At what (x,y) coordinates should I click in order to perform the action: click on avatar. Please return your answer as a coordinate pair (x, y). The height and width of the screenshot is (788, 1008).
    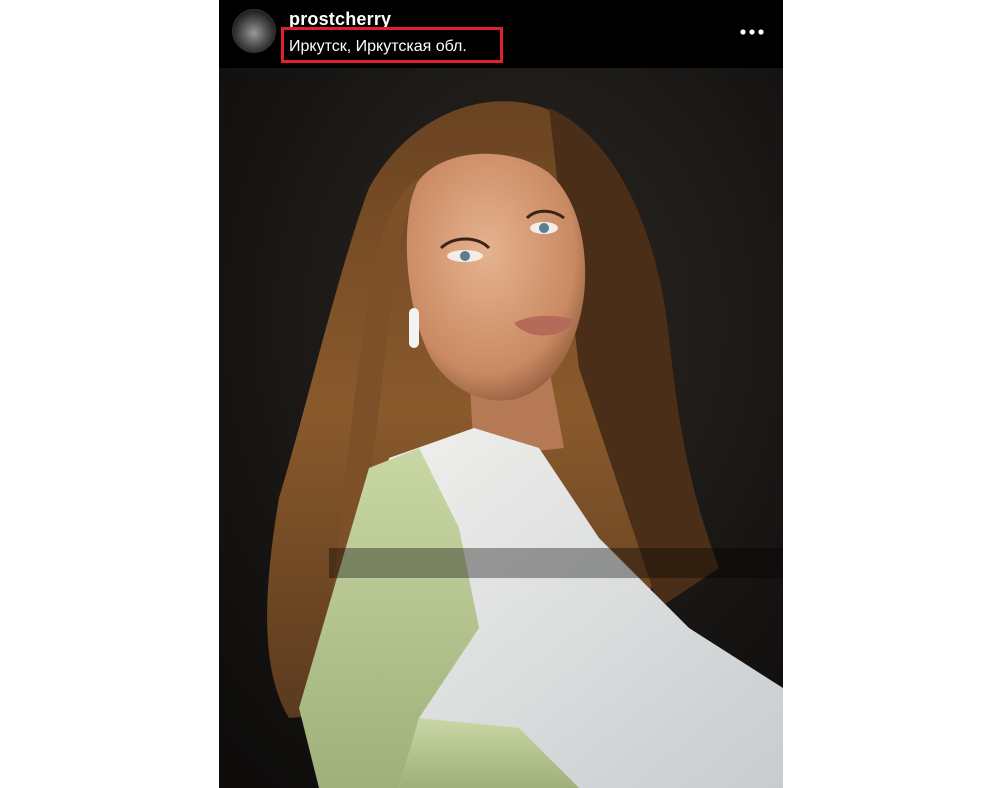
    Looking at the image, I should click on (254, 31).